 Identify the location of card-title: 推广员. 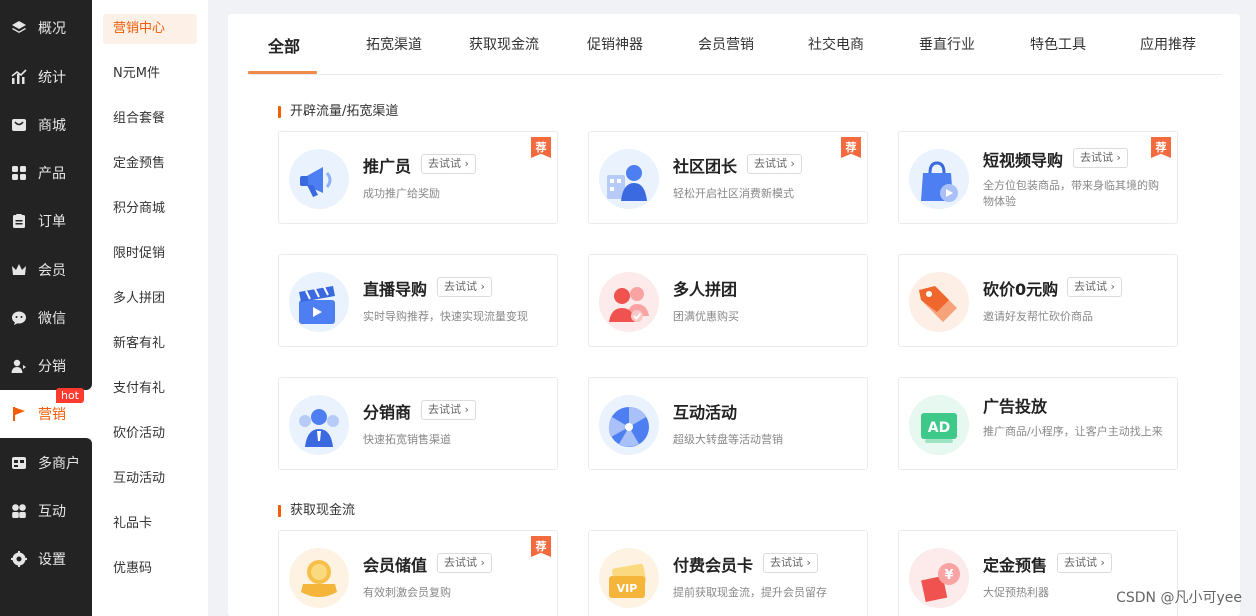
(387, 166).